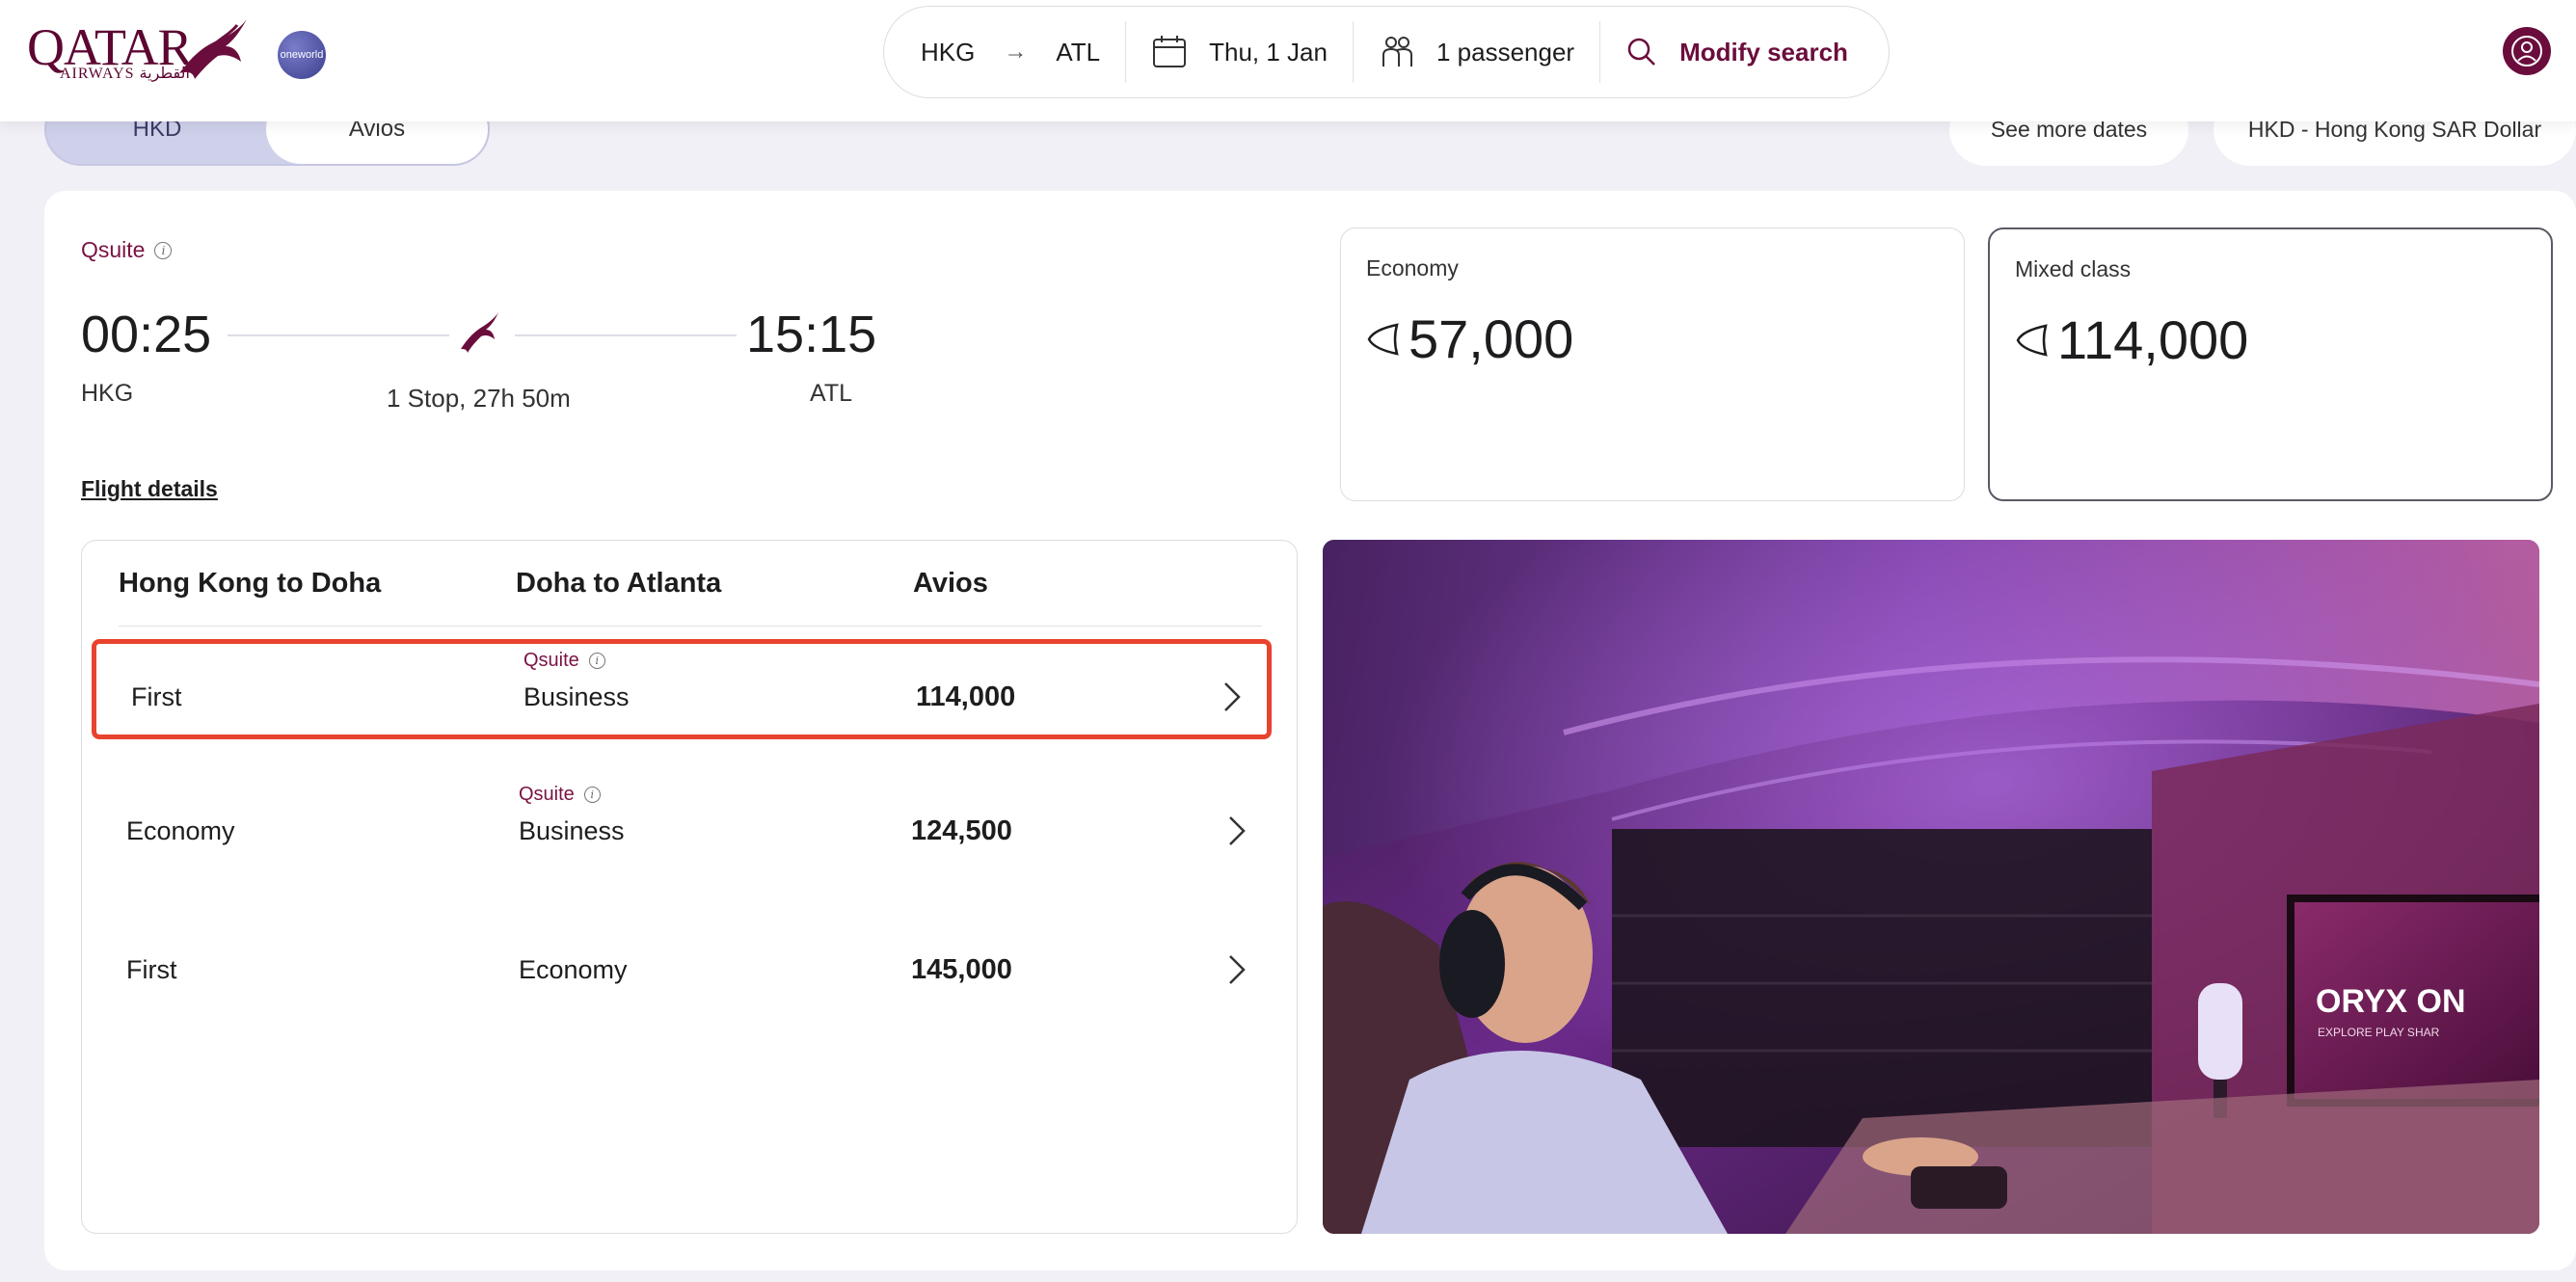  I want to click on fare-title: Economy, so click(1413, 267).